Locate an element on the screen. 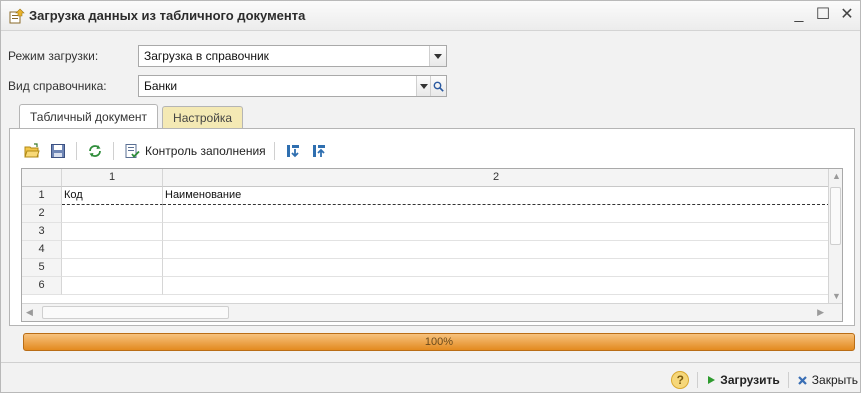  scroll-left-icon: ◀ is located at coordinates (29, 312).